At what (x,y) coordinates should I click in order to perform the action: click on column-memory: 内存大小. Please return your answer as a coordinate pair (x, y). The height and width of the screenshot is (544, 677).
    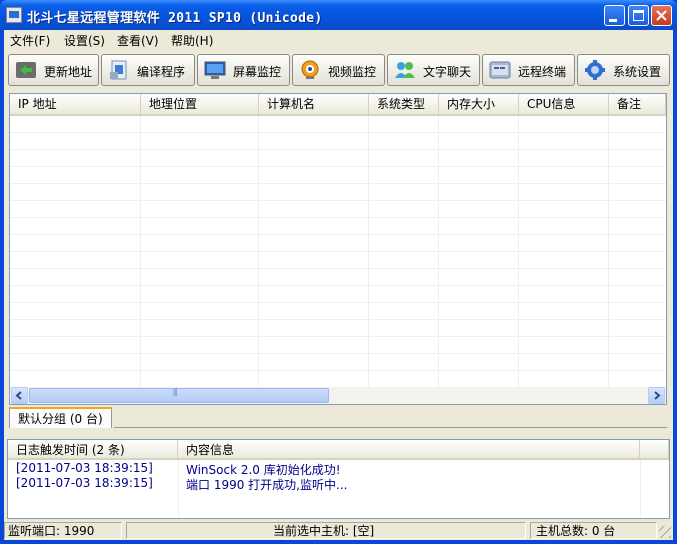
    Looking at the image, I should click on (479, 104).